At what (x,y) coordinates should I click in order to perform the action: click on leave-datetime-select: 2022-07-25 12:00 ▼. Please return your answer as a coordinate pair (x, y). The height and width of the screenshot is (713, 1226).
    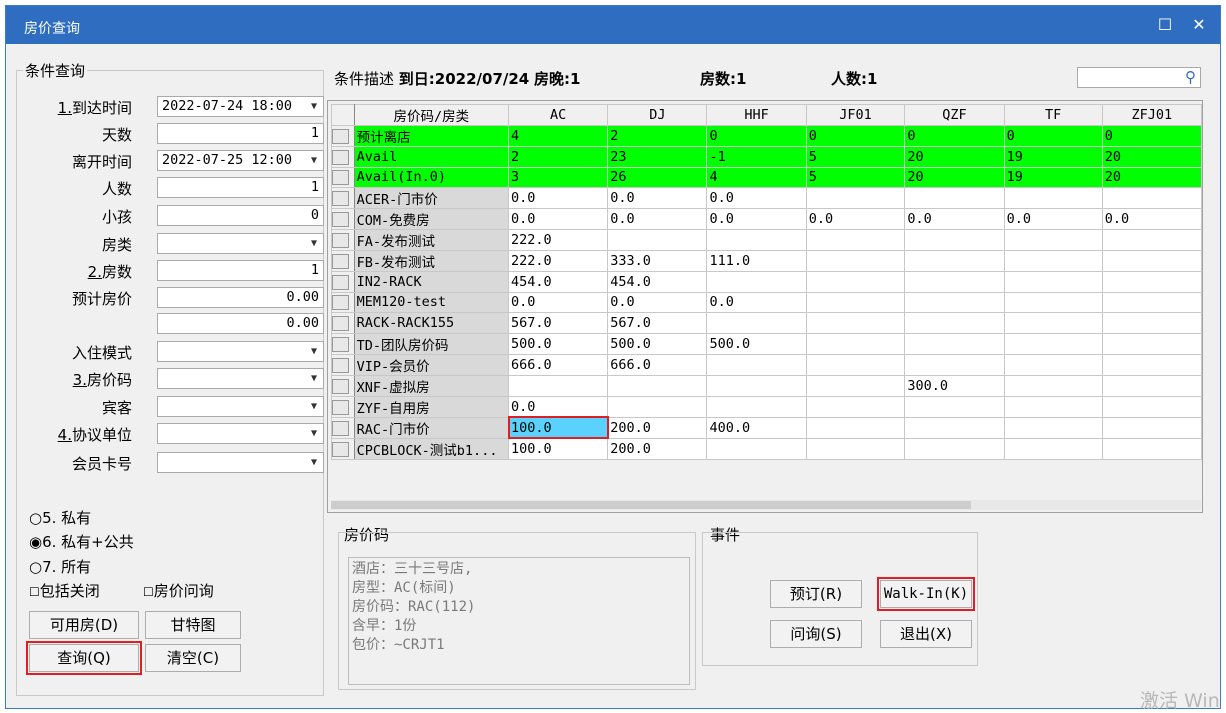
    Looking at the image, I should click on (240, 160).